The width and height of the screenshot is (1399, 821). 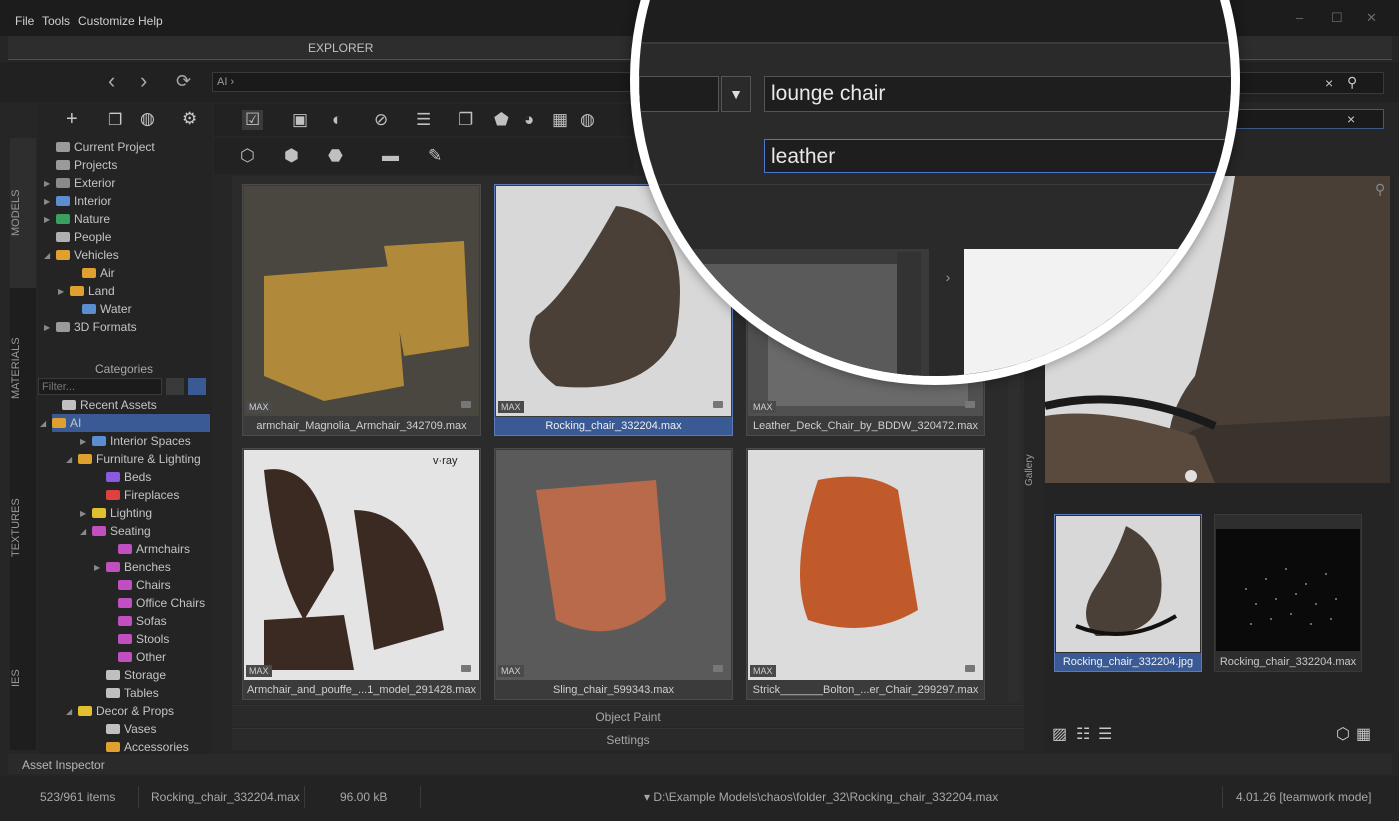 I want to click on category-item: Lighting, so click(x=122, y=513).